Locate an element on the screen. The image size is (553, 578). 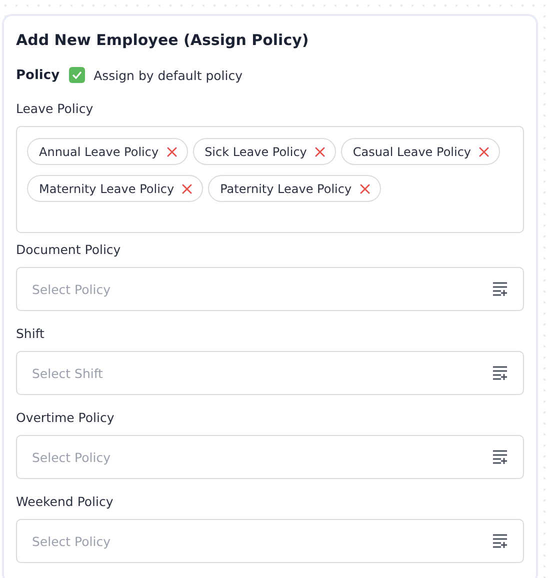
field-label: Shift is located at coordinates (31, 334).